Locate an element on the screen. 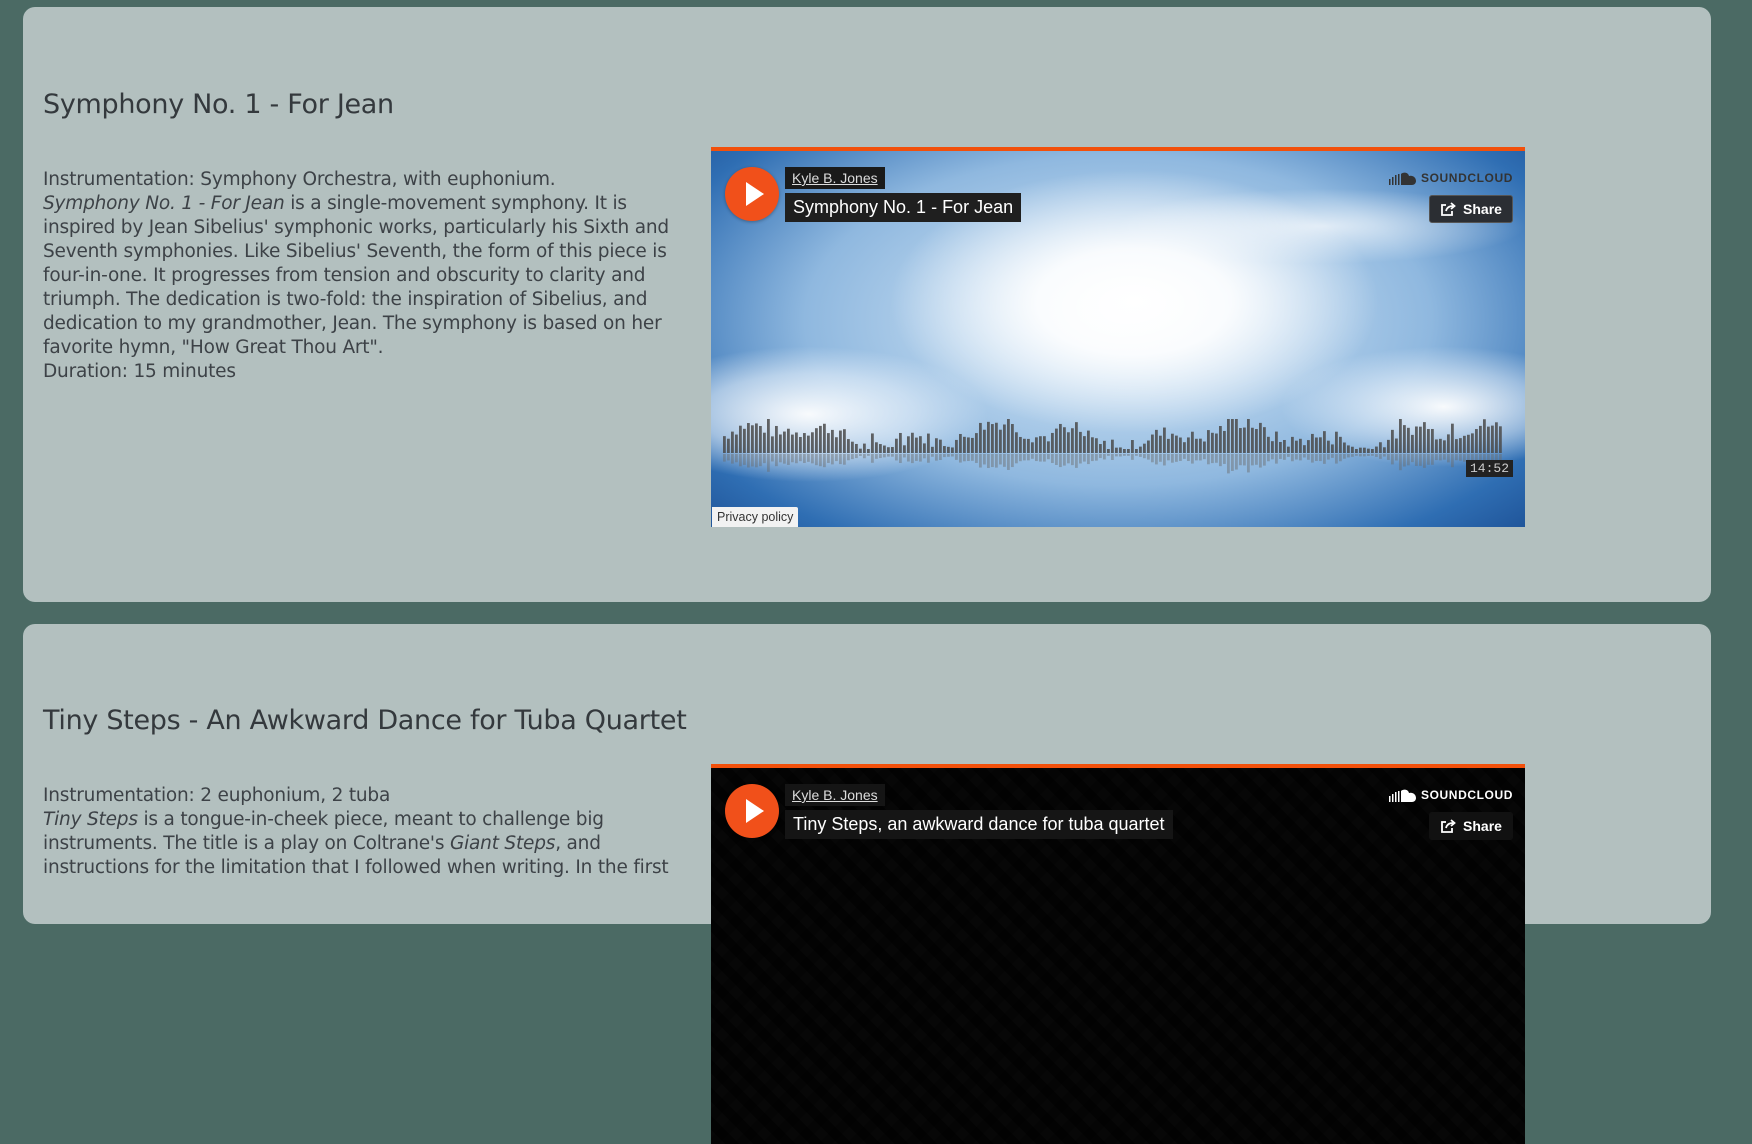  description-title-italic: Symphony No. 1 - For Jean is located at coordinates (164, 203).